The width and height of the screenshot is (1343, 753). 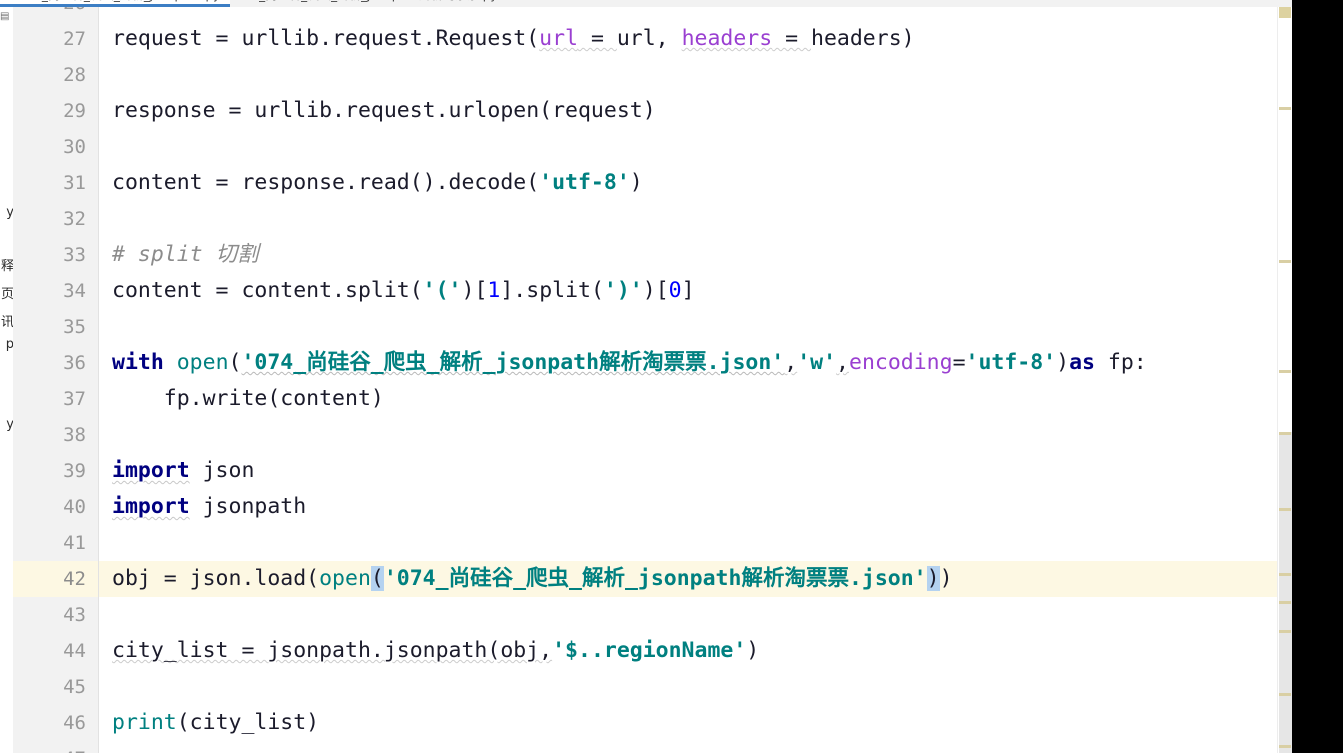 What do you see at coordinates (6, 292) in the screenshot?
I see `project-file-label: 页` at bounding box center [6, 292].